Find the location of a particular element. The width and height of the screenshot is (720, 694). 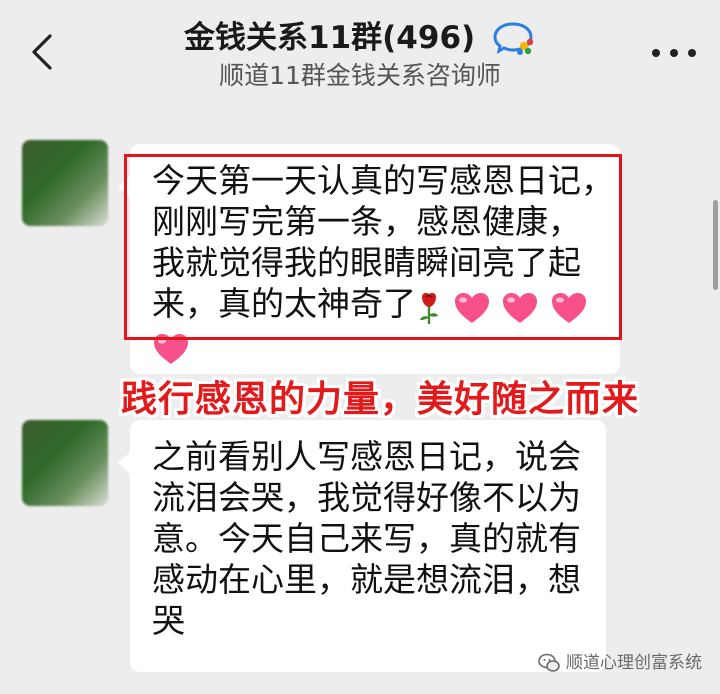

message-line: 流泪会哭，我觉得好像不以为 is located at coordinates (366, 497).